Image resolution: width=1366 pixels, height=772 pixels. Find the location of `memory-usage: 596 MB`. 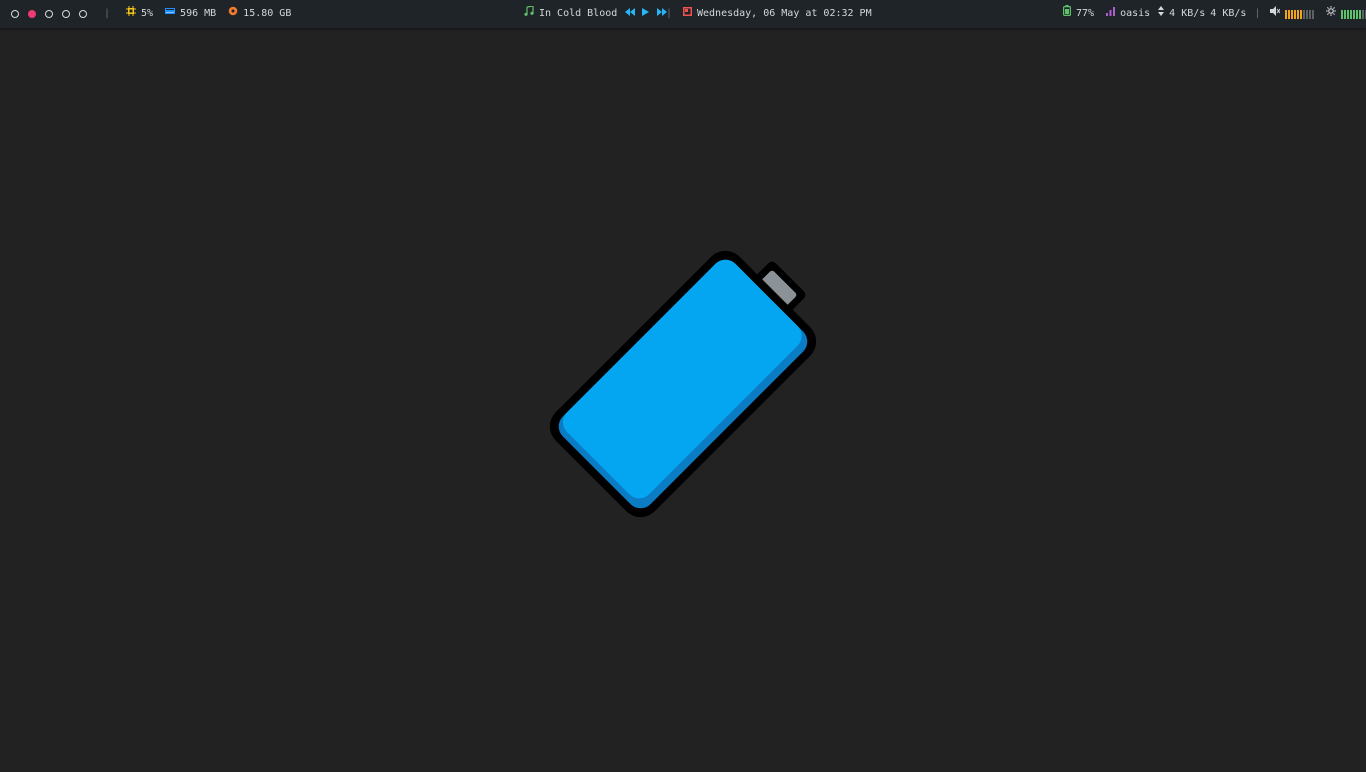

memory-usage: 596 MB is located at coordinates (198, 13).